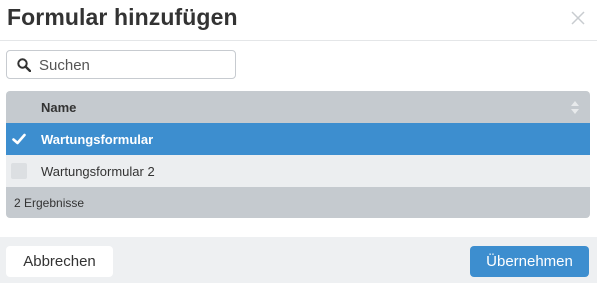 This screenshot has height=283, width=597. Describe the element at coordinates (59, 261) in the screenshot. I see `cancel-button: Abbrechen` at that location.